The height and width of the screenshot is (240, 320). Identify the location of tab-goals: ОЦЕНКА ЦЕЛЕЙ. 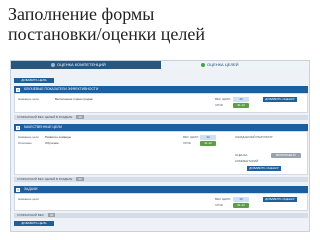
(235, 65).